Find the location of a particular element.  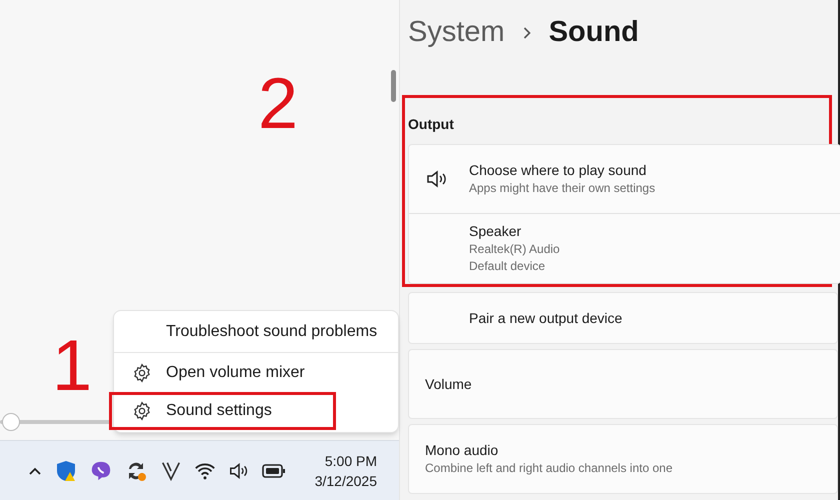

page-title: Sound is located at coordinates (593, 32).